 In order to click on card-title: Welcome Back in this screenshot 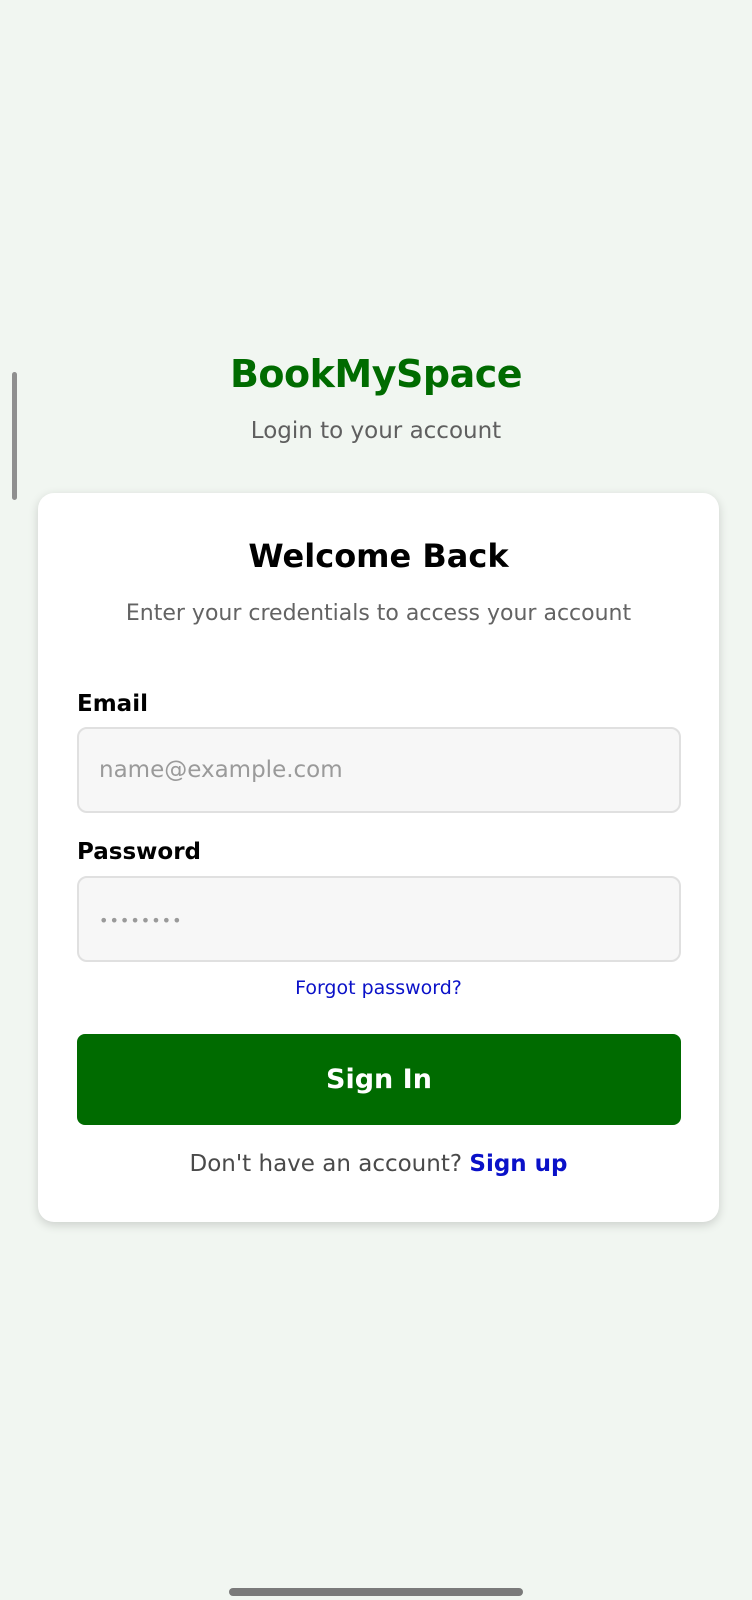, I will do `click(378, 556)`.